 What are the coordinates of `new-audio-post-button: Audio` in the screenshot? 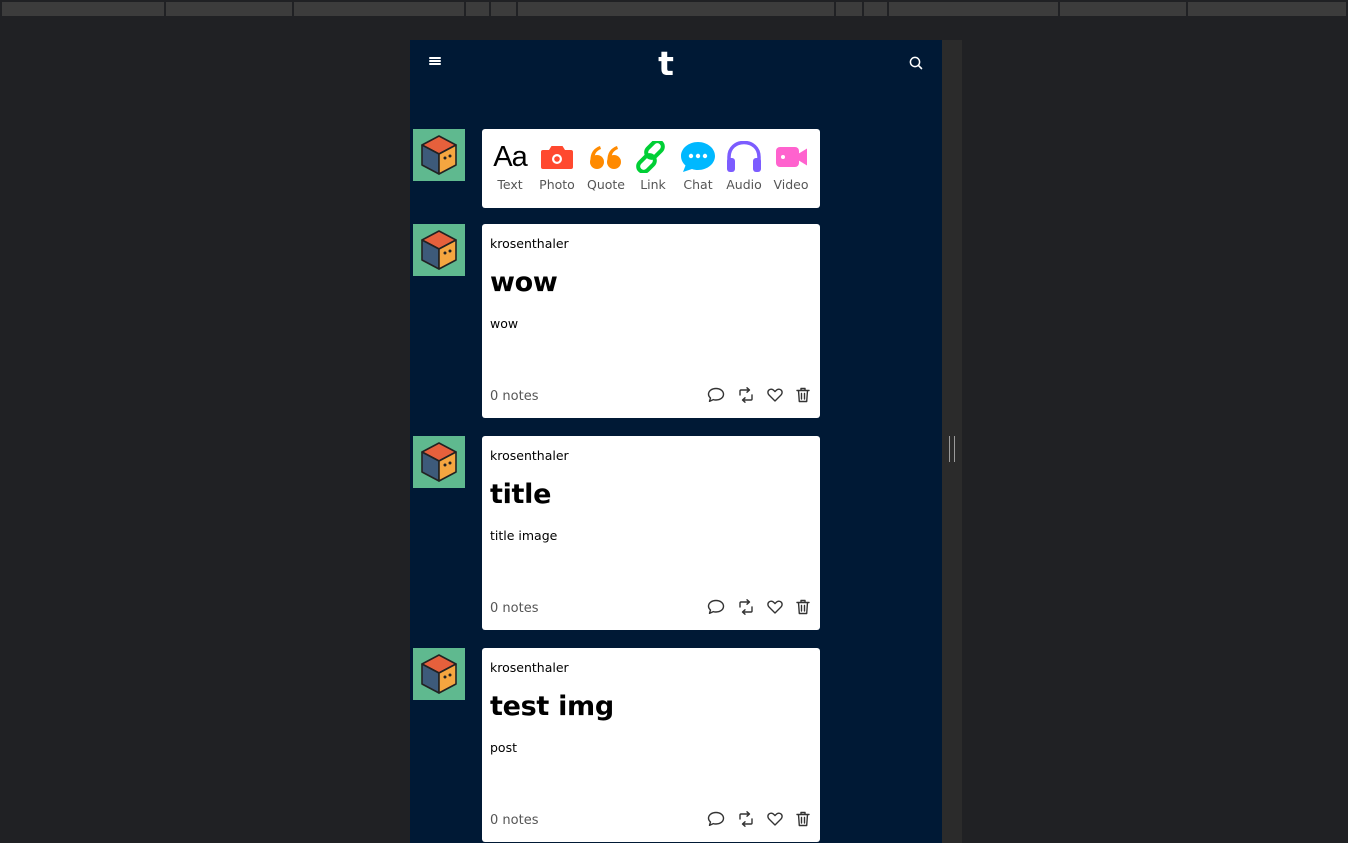 It's located at (744, 168).